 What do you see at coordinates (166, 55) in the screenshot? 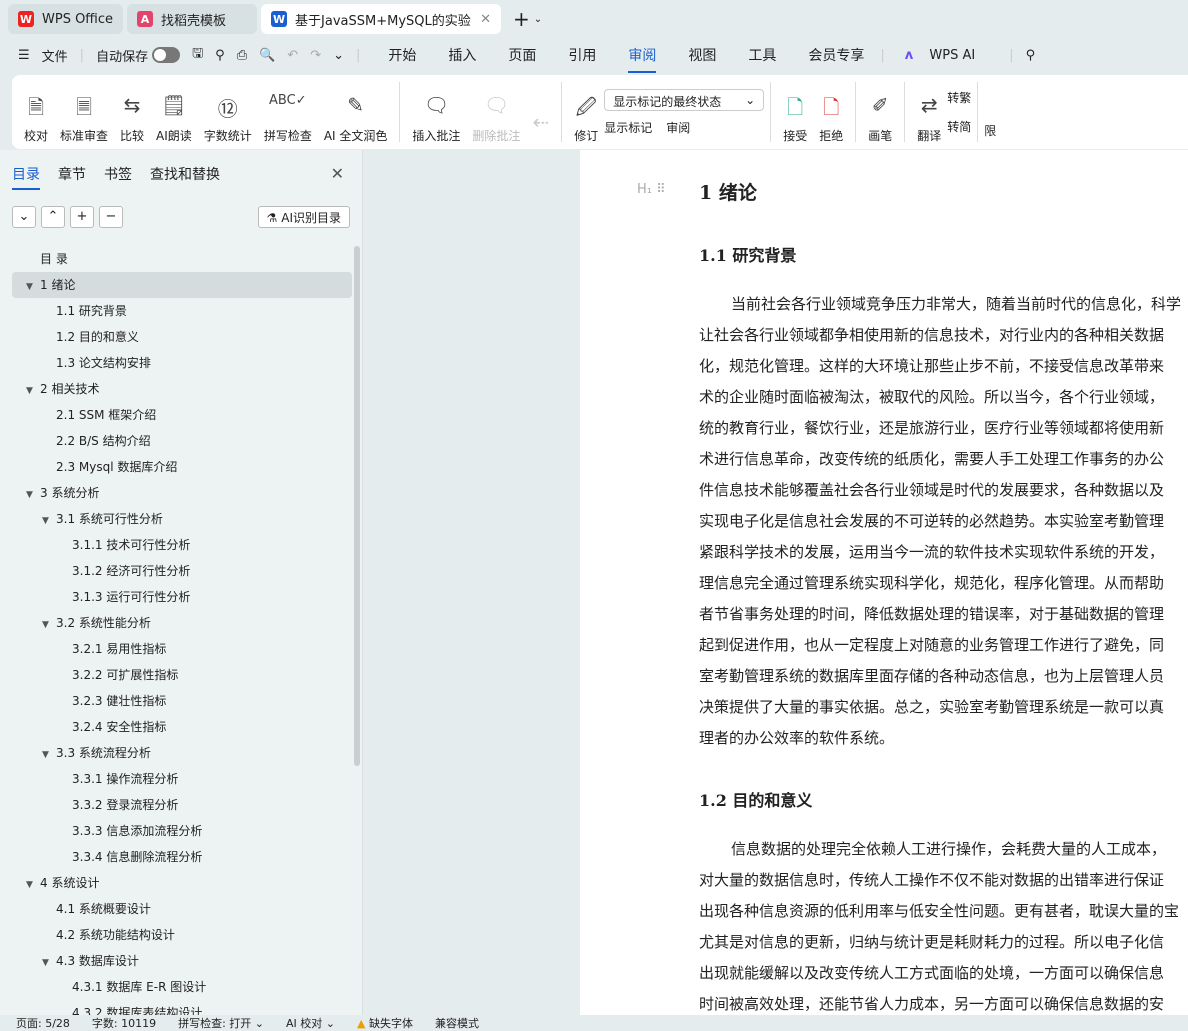
I see `autosave-toggle` at bounding box center [166, 55].